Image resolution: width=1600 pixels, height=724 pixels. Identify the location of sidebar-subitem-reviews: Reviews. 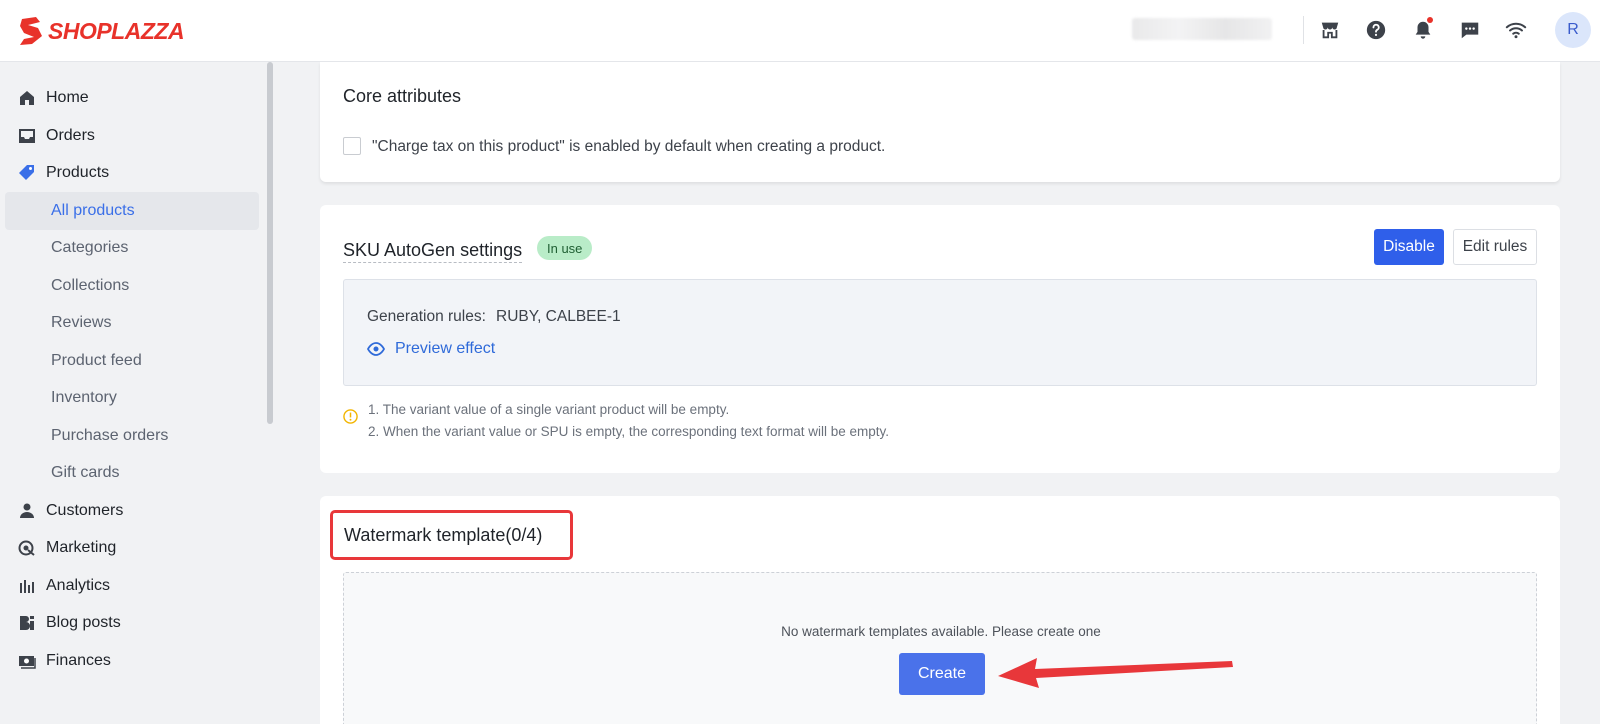
(132, 323).